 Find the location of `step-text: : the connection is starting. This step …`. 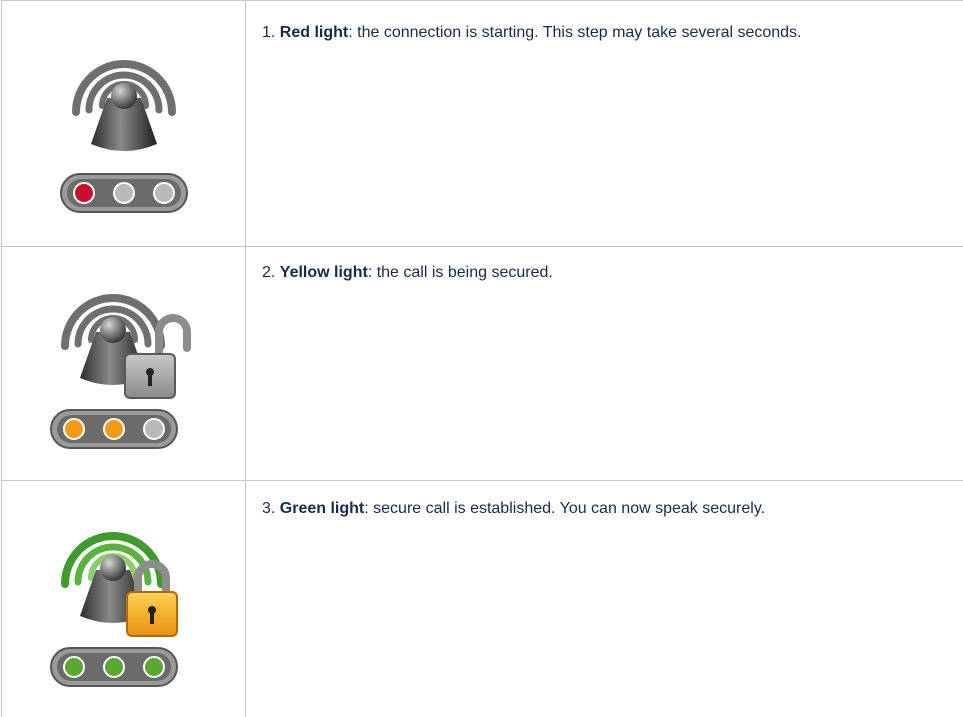

step-text: : the connection is starting. This step … is located at coordinates (575, 32).